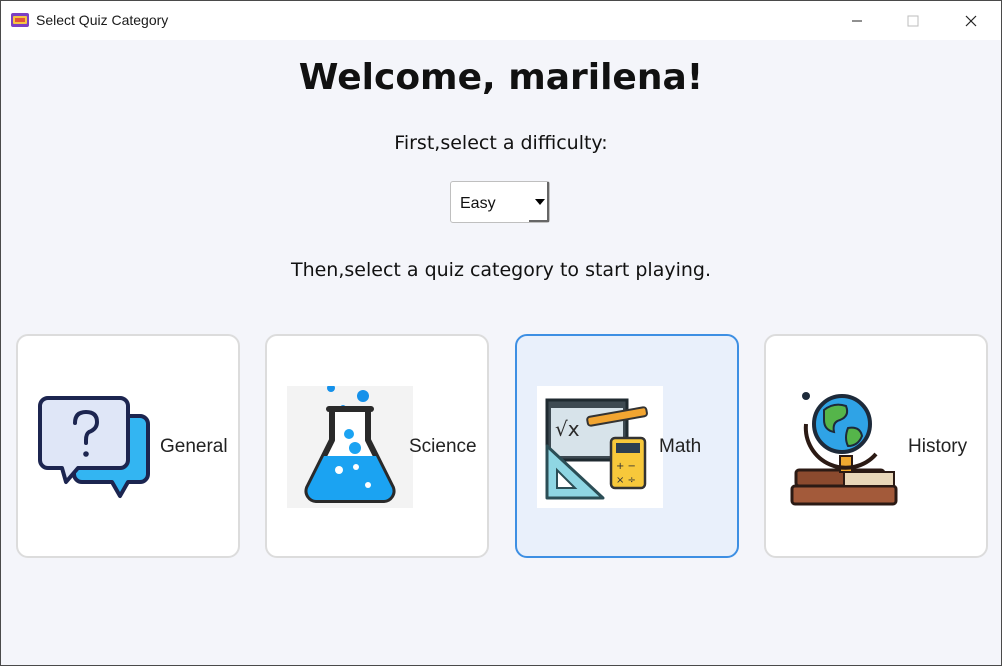 Image resolution: width=1002 pixels, height=666 pixels. What do you see at coordinates (600, 447) in the screenshot?
I see `math-tools-icon: √x + − × ÷` at bounding box center [600, 447].